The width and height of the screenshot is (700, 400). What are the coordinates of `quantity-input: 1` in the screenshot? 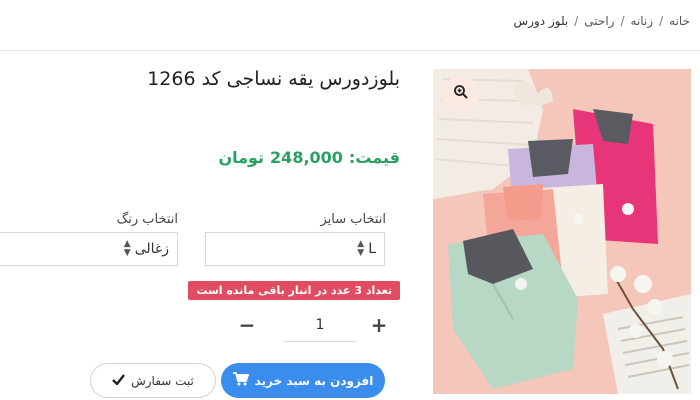 It's located at (320, 327).